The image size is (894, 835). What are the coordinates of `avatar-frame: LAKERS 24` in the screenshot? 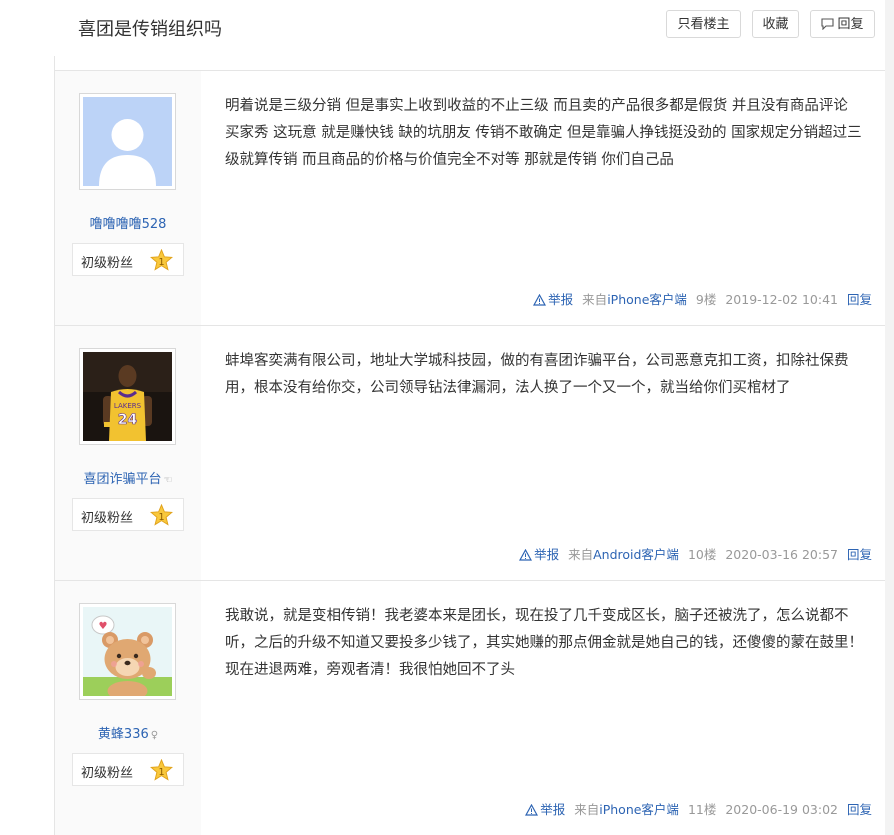 It's located at (127, 396).